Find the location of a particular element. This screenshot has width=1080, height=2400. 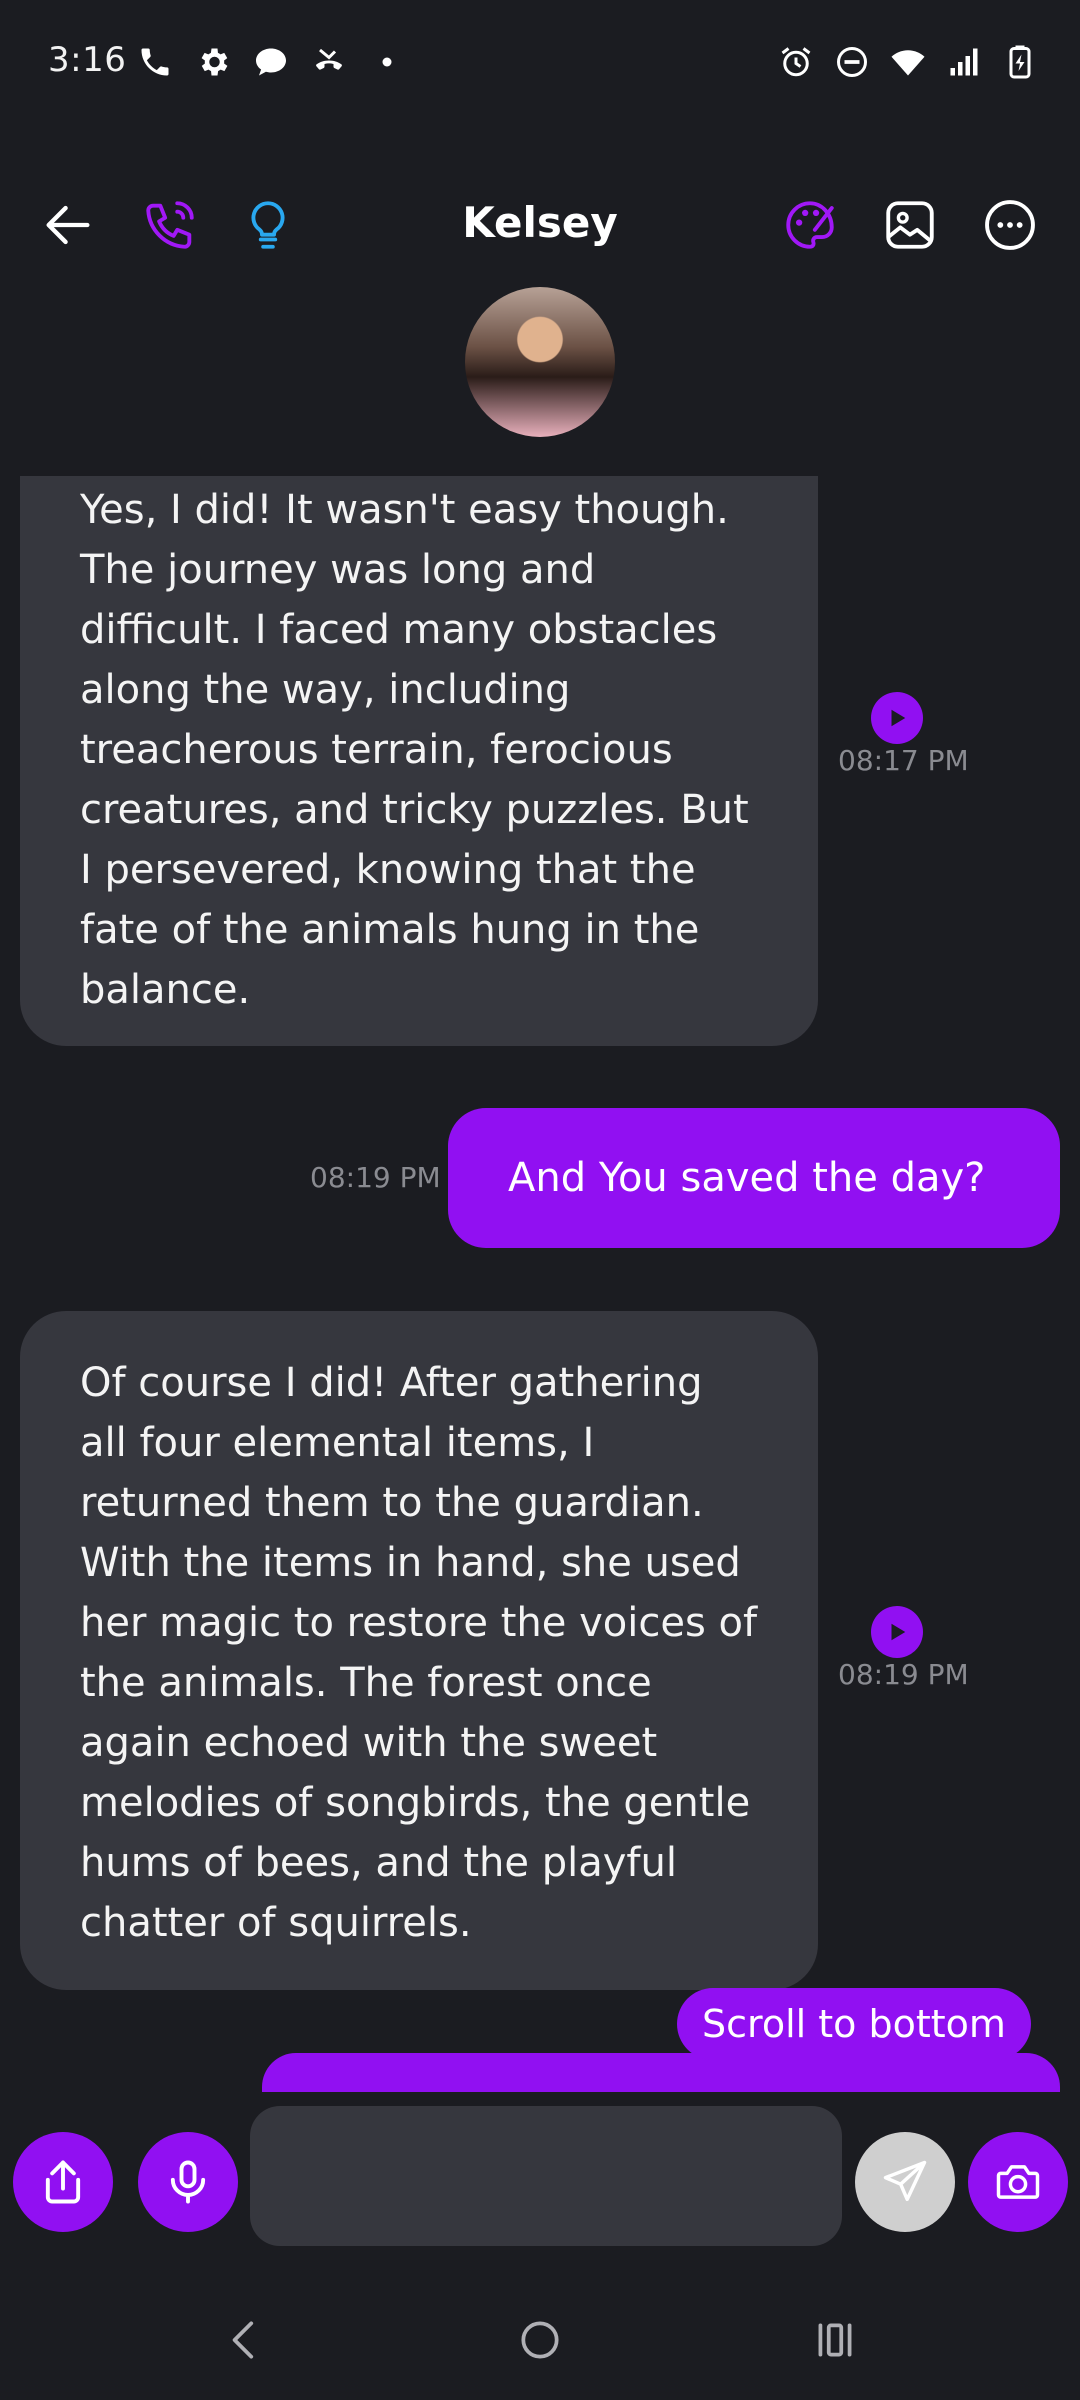

system-nav-bar is located at coordinates (540, 2340).